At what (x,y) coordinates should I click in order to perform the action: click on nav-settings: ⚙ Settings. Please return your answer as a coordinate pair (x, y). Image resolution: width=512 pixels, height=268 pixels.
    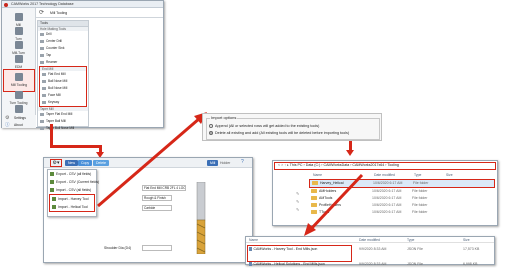
    Looking at the image, I should click on (19, 118).